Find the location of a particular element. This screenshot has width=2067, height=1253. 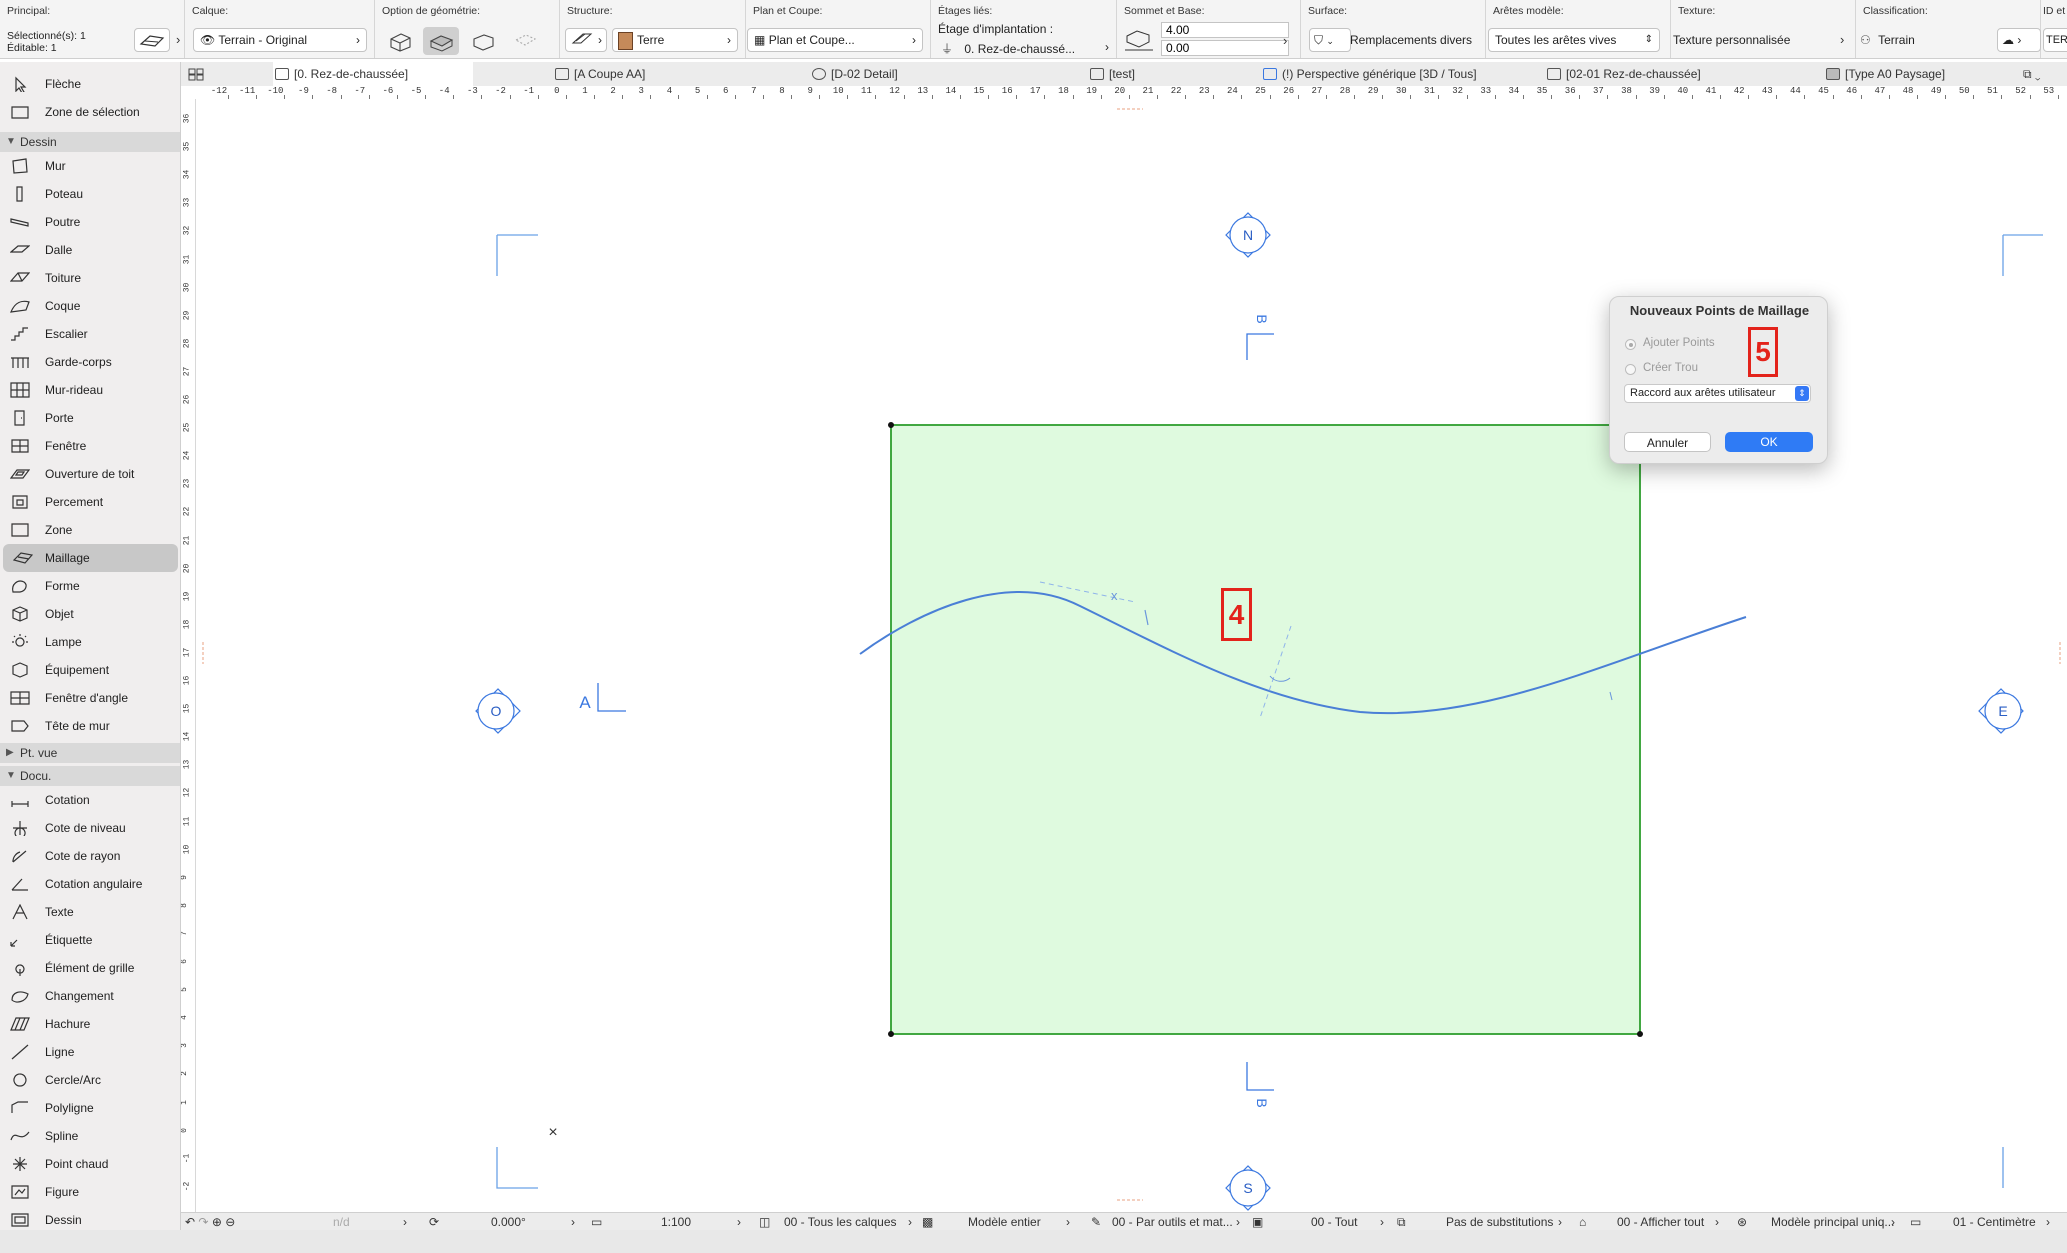

tool-zone-de-selection: Zone de sélection is located at coordinates (90, 112).